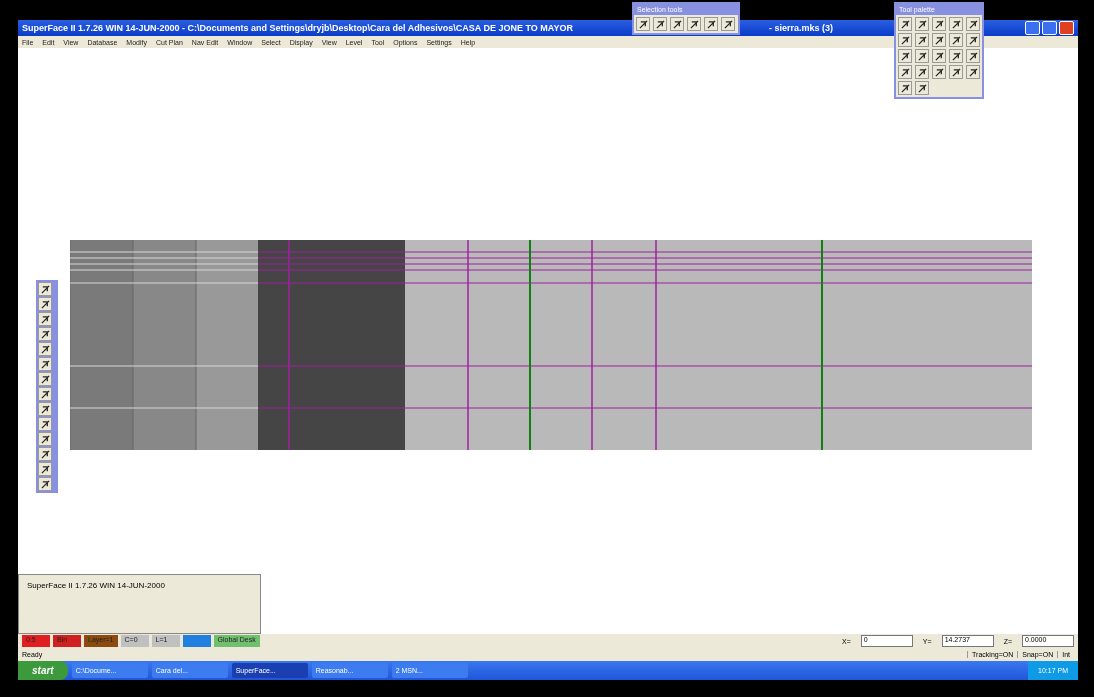 The width and height of the screenshot is (1094, 697). Describe the element at coordinates (43, 670) in the screenshot. I see `start-button: start` at that location.